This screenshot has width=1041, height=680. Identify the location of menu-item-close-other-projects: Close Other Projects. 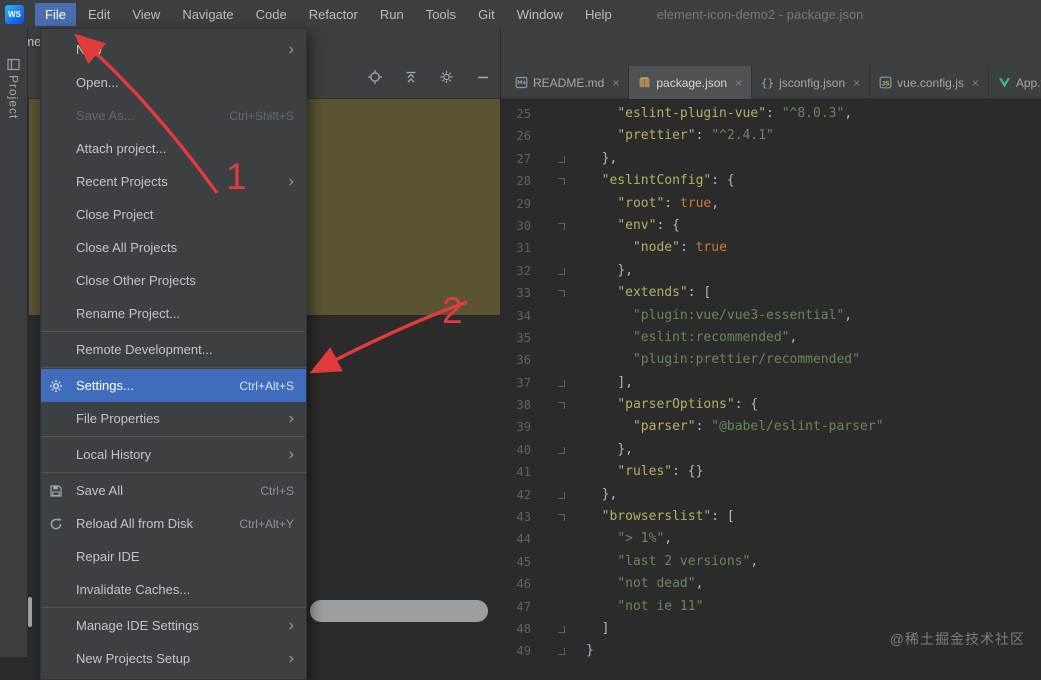
(173, 280).